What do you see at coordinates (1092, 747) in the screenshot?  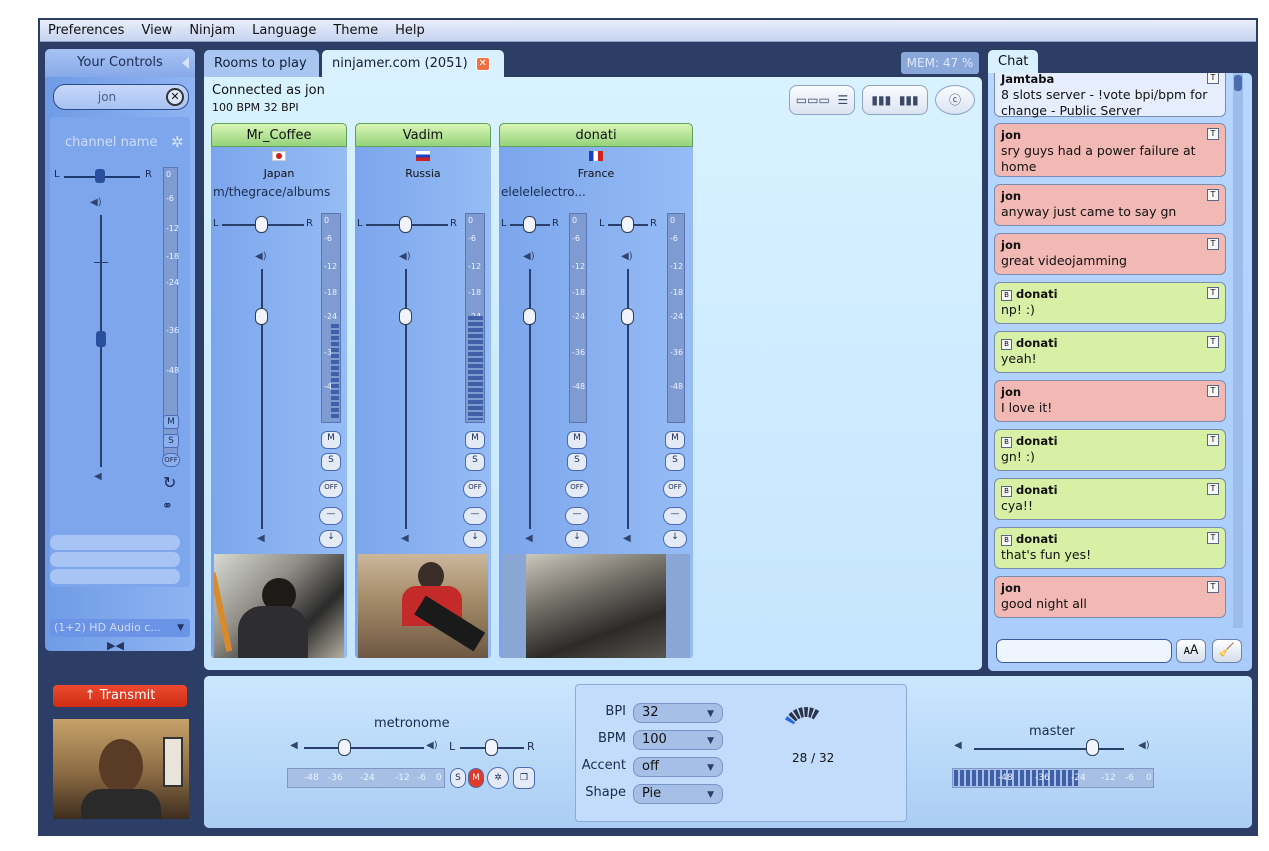 I see `master-gain-knob` at bounding box center [1092, 747].